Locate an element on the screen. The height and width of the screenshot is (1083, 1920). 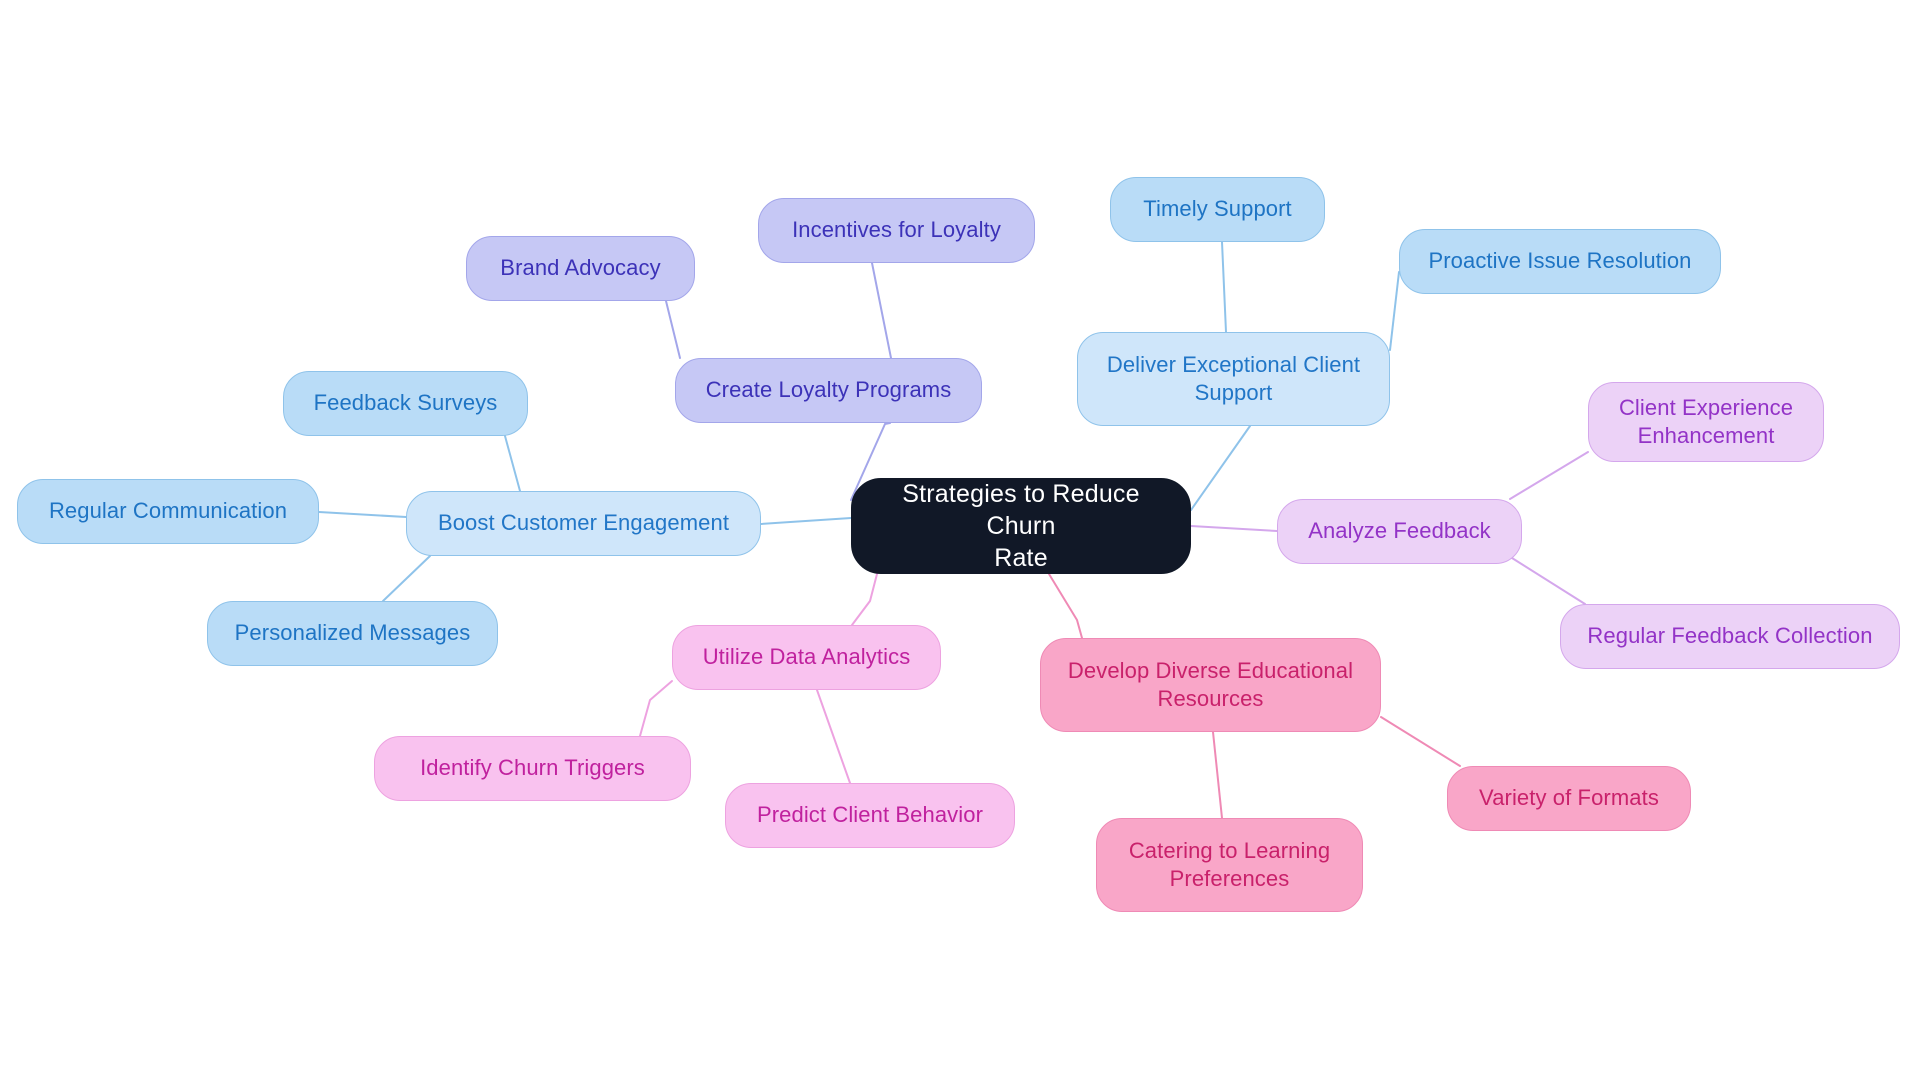
node-label: Predict Client Behavior is located at coordinates (870, 815).